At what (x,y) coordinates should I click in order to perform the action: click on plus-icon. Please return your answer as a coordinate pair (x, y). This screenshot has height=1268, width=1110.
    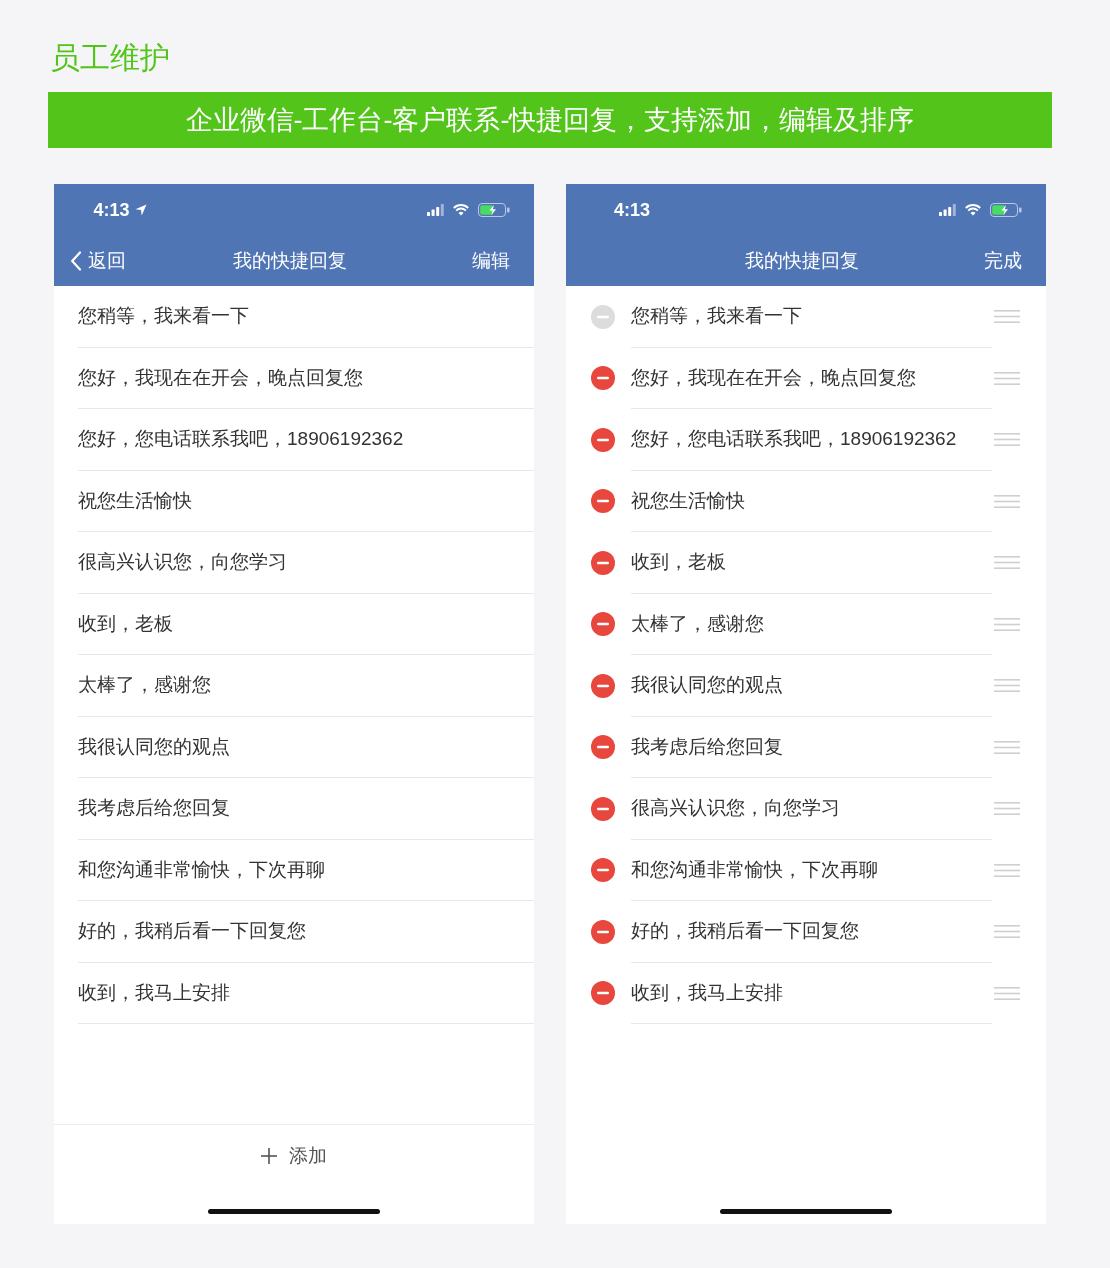
    Looking at the image, I should click on (269, 1155).